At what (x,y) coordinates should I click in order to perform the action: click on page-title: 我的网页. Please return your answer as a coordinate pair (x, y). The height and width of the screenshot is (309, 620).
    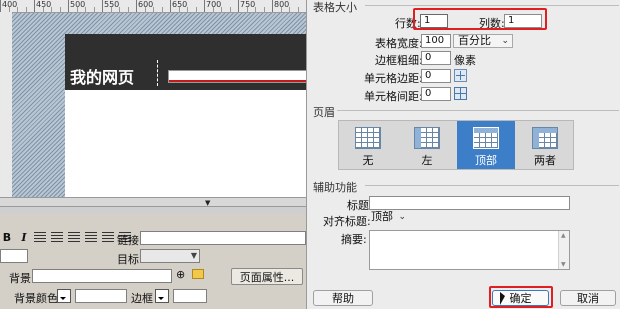
    Looking at the image, I should click on (102, 76).